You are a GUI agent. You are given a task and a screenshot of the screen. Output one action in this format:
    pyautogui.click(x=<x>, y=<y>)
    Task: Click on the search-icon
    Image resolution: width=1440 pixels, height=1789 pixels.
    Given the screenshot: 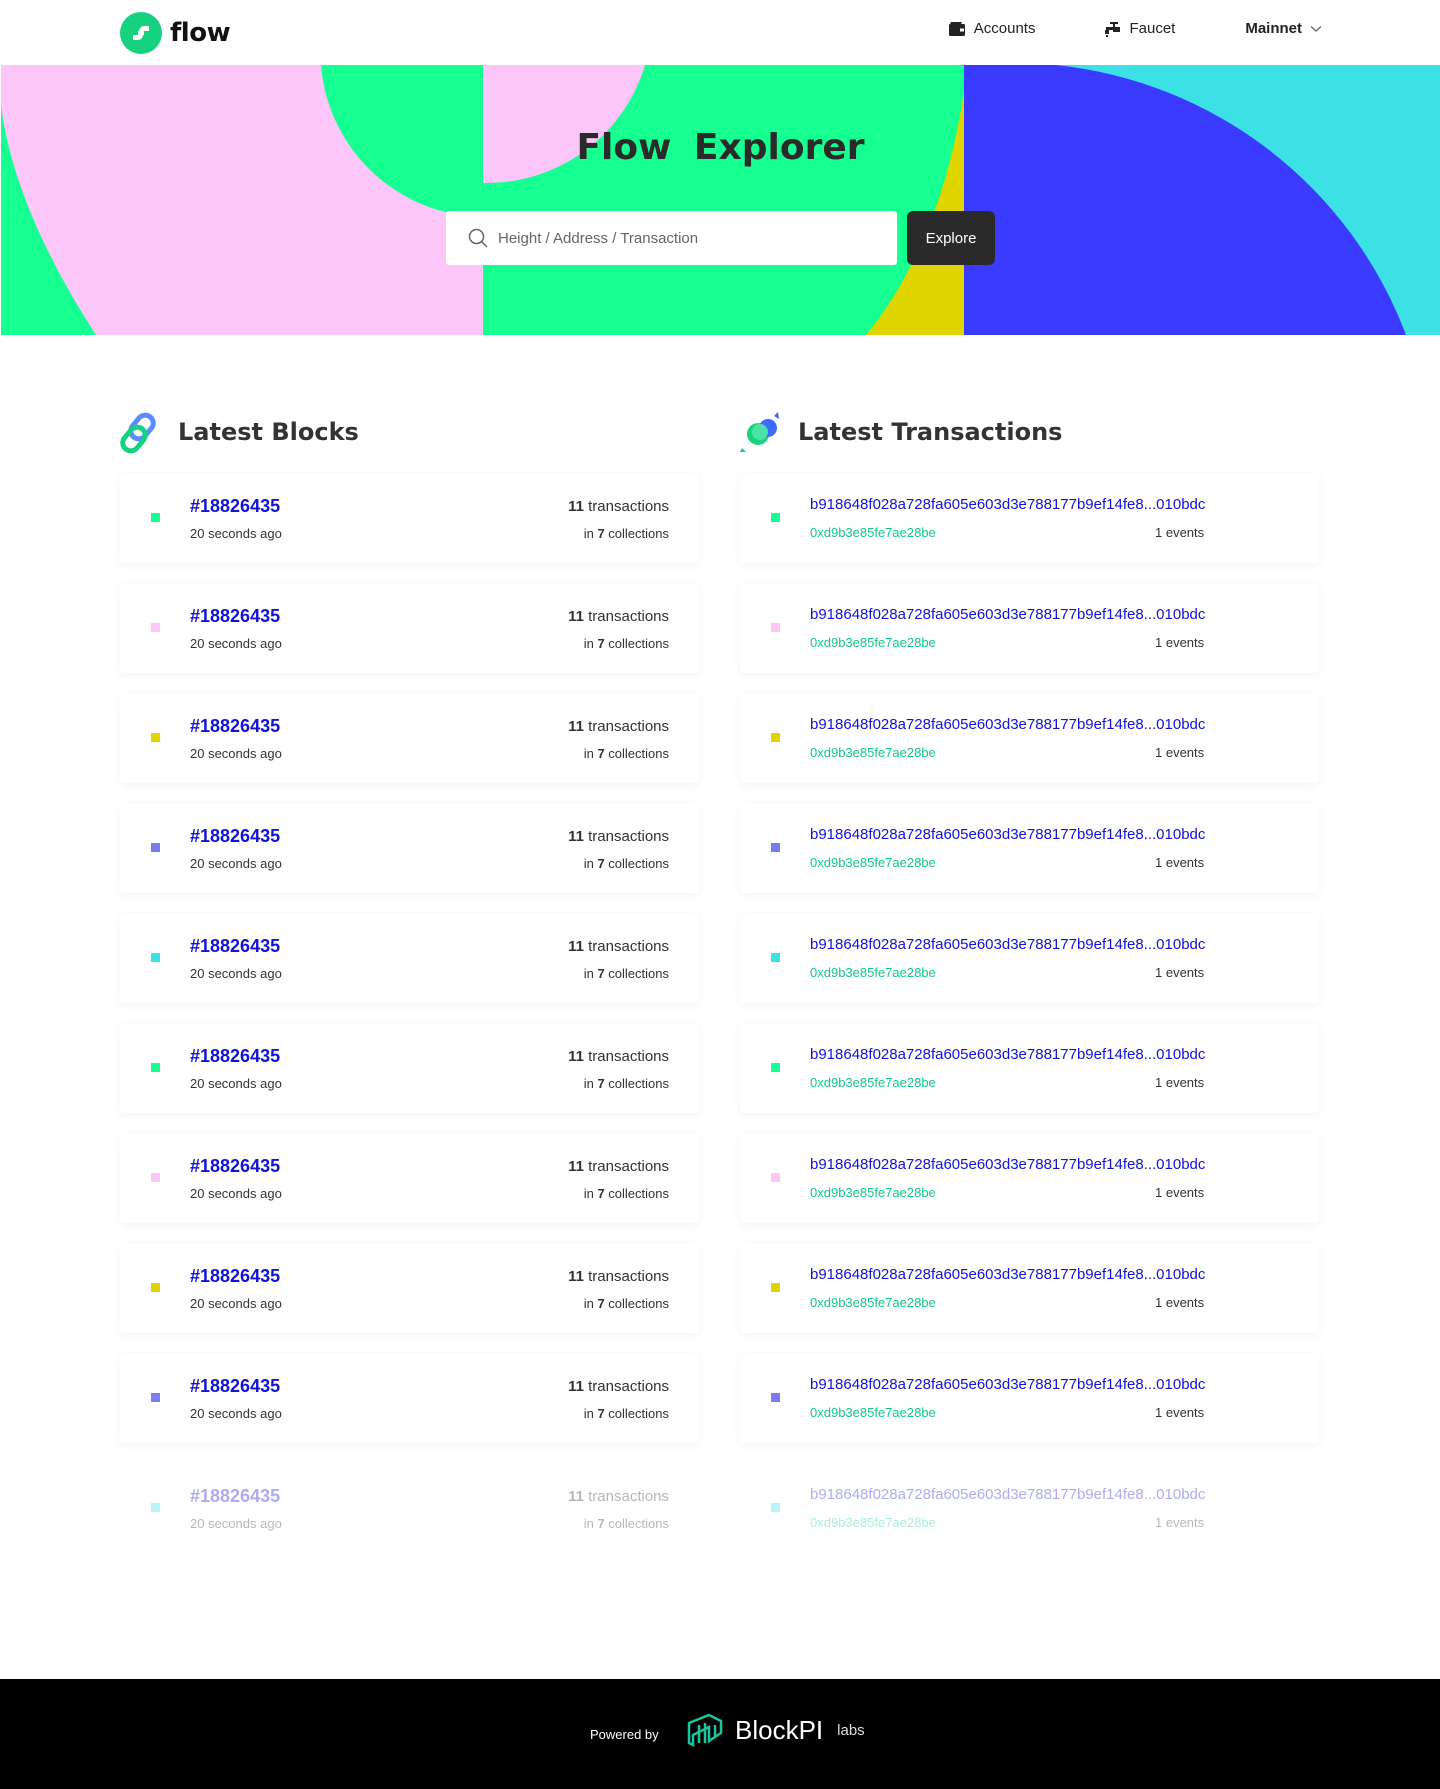 What is the action you would take?
    pyautogui.click(x=478, y=238)
    